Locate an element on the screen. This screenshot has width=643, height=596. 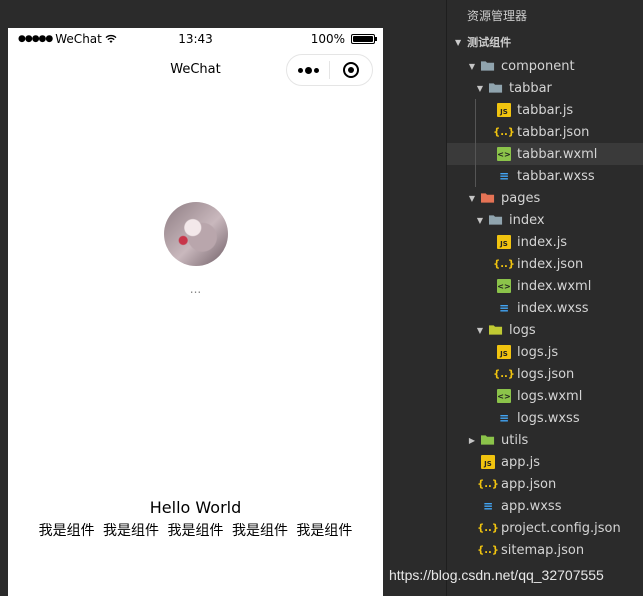
battery-icon is located at coordinates (364, 39).